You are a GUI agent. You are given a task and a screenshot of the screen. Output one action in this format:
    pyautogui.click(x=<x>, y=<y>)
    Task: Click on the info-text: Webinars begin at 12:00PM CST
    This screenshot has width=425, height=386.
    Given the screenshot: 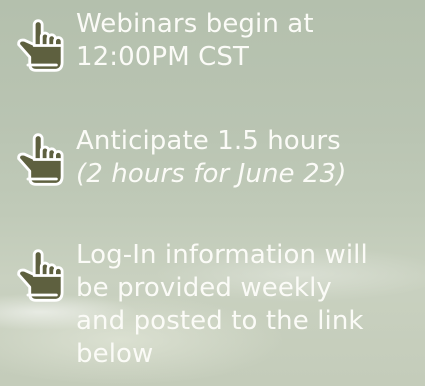 What is the action you would take?
    pyautogui.click(x=248, y=41)
    